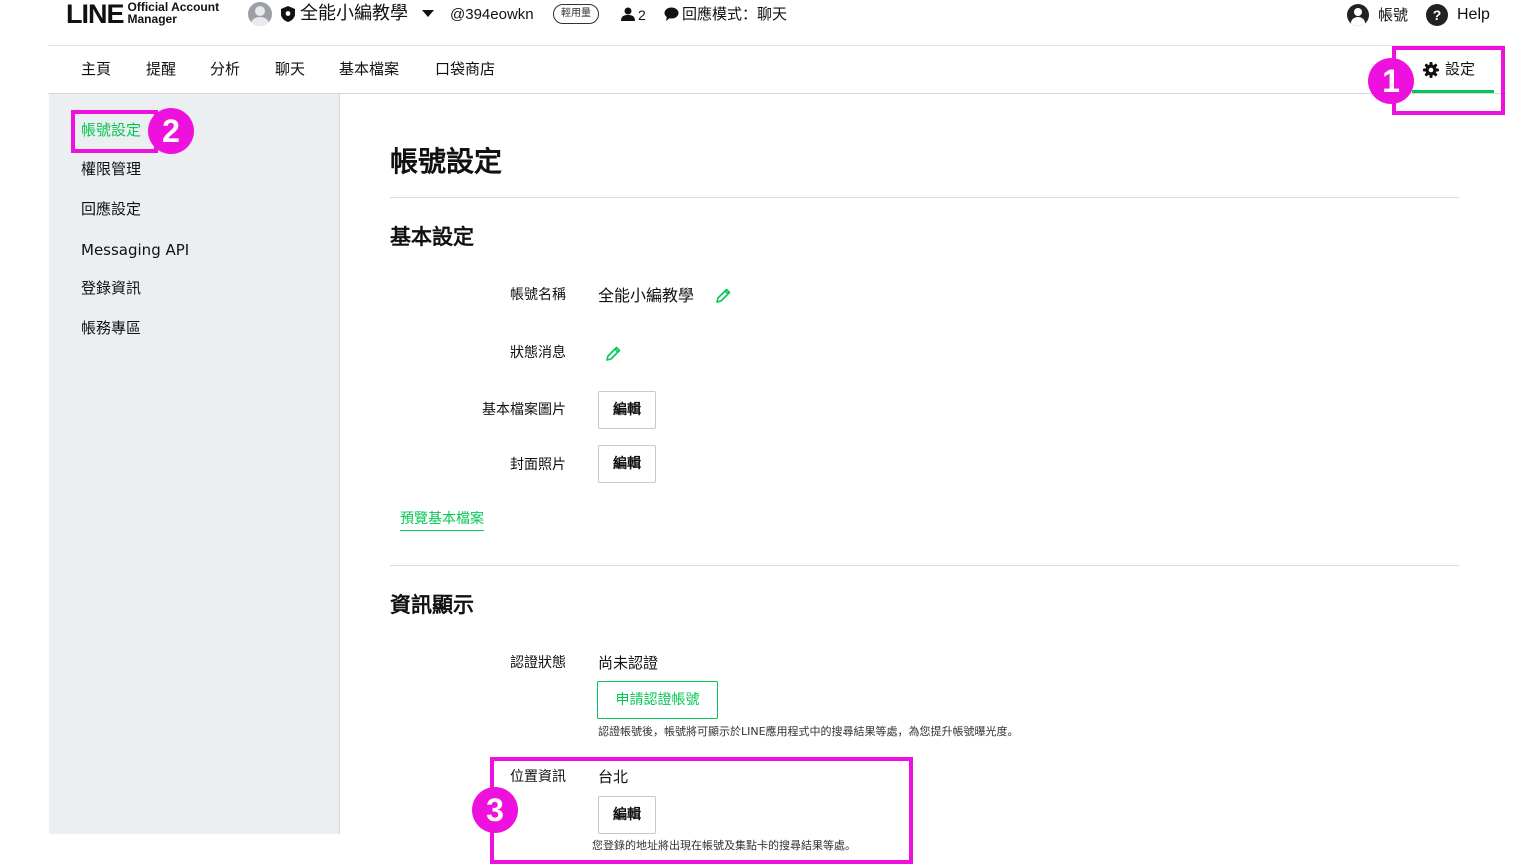 The image size is (1536, 864). What do you see at coordinates (446, 161) in the screenshot?
I see `page-title: 帳號設定` at bounding box center [446, 161].